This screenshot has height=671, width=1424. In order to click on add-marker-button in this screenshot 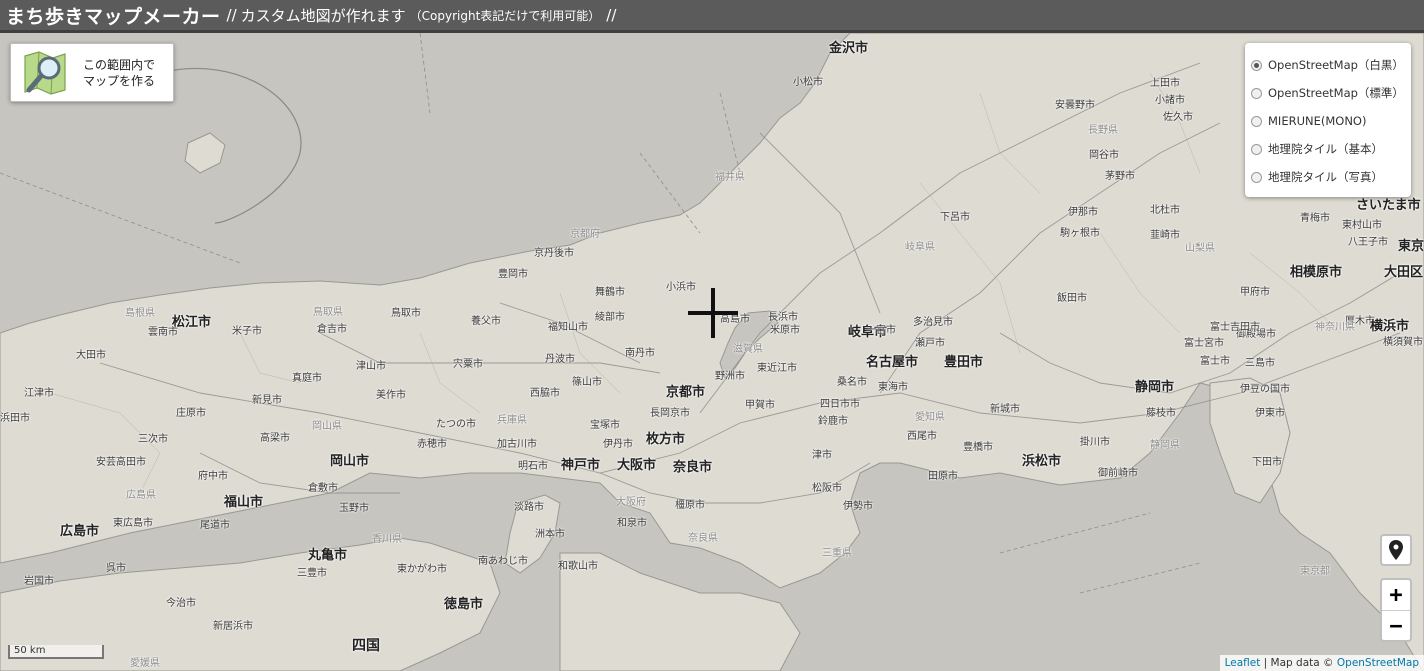, I will do `click(1396, 550)`.